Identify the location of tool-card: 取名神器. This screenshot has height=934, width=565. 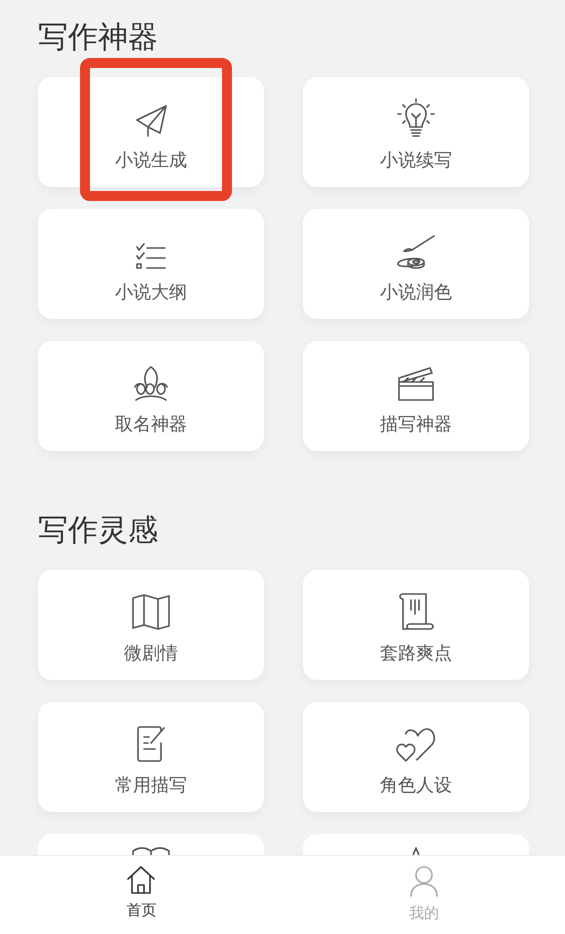
(151, 396).